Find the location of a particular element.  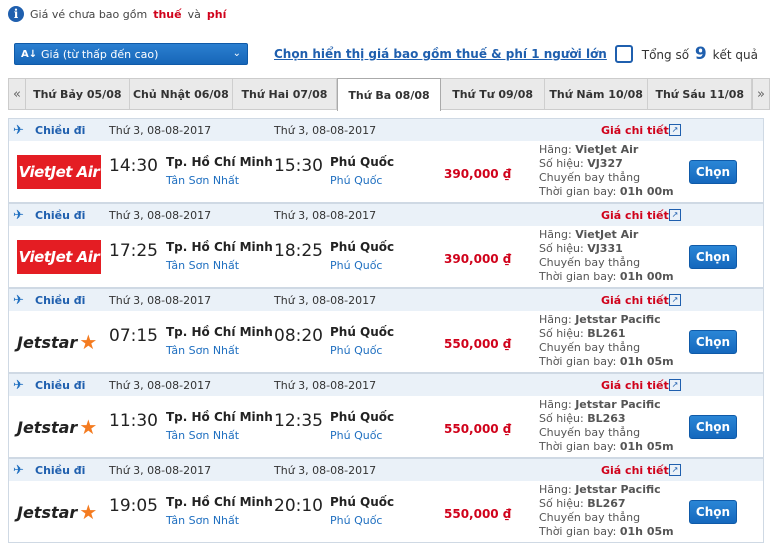

date-tab: Thứ Ba 08/08 is located at coordinates (389, 94).